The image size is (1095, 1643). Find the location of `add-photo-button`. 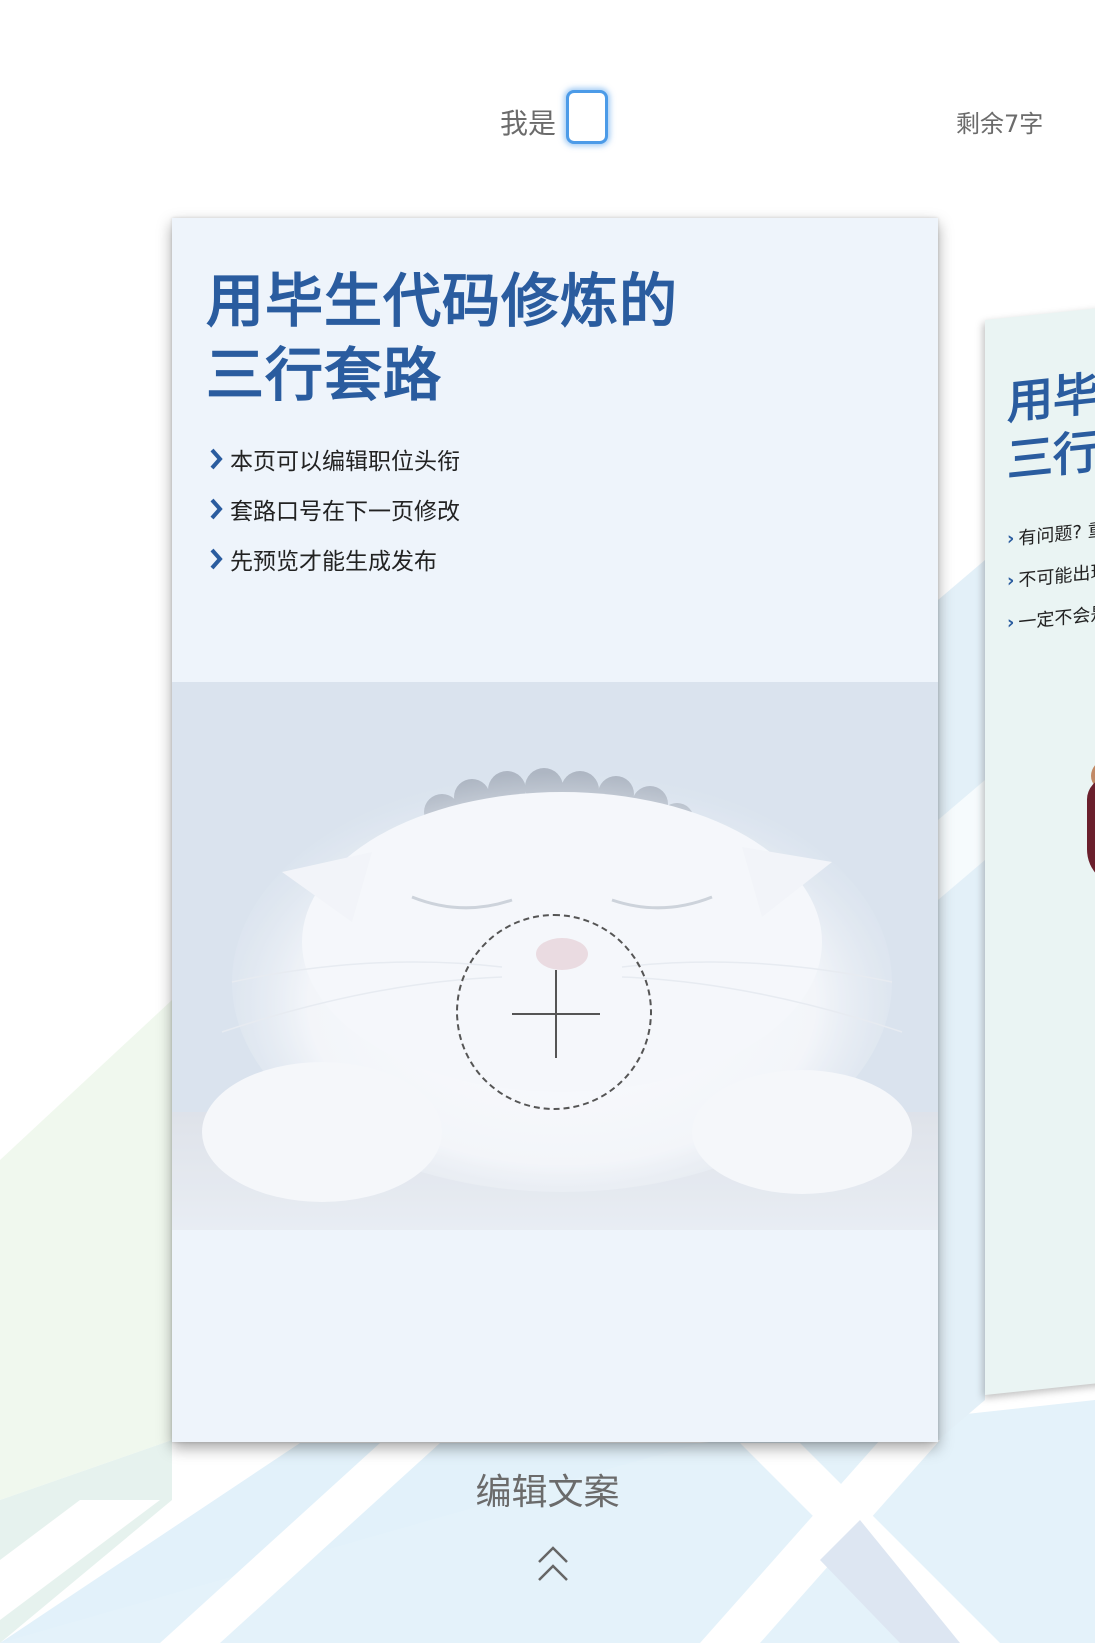

add-photo-button is located at coordinates (554, 1012).